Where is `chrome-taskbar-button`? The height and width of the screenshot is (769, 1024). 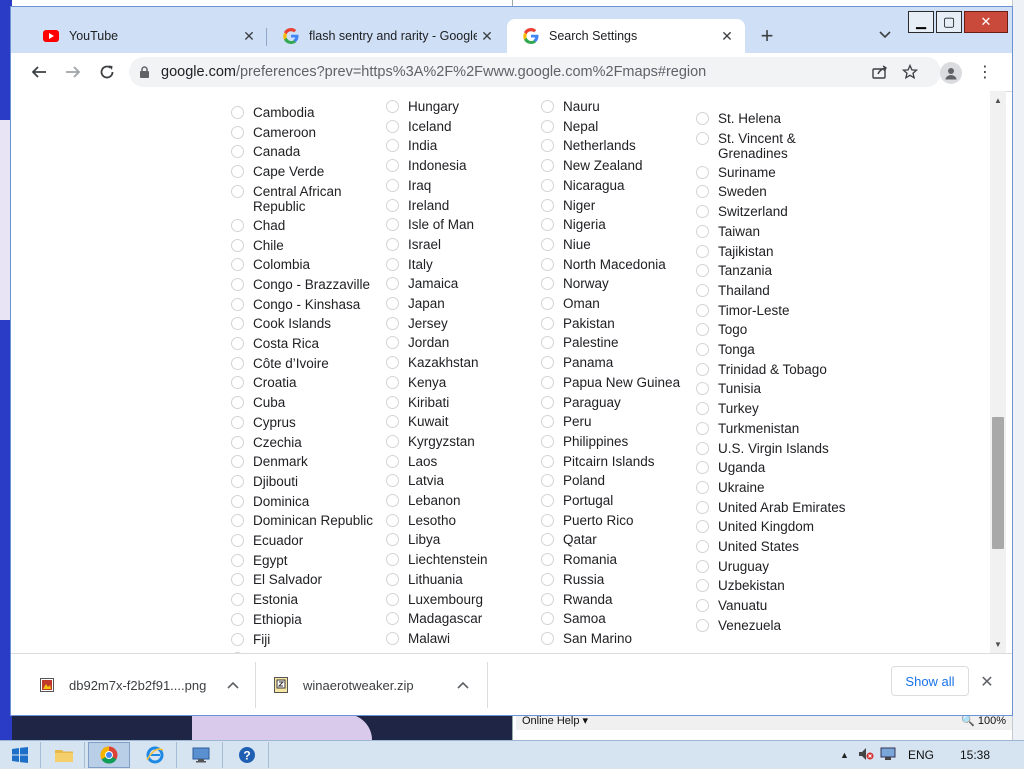 chrome-taskbar-button is located at coordinates (109, 755).